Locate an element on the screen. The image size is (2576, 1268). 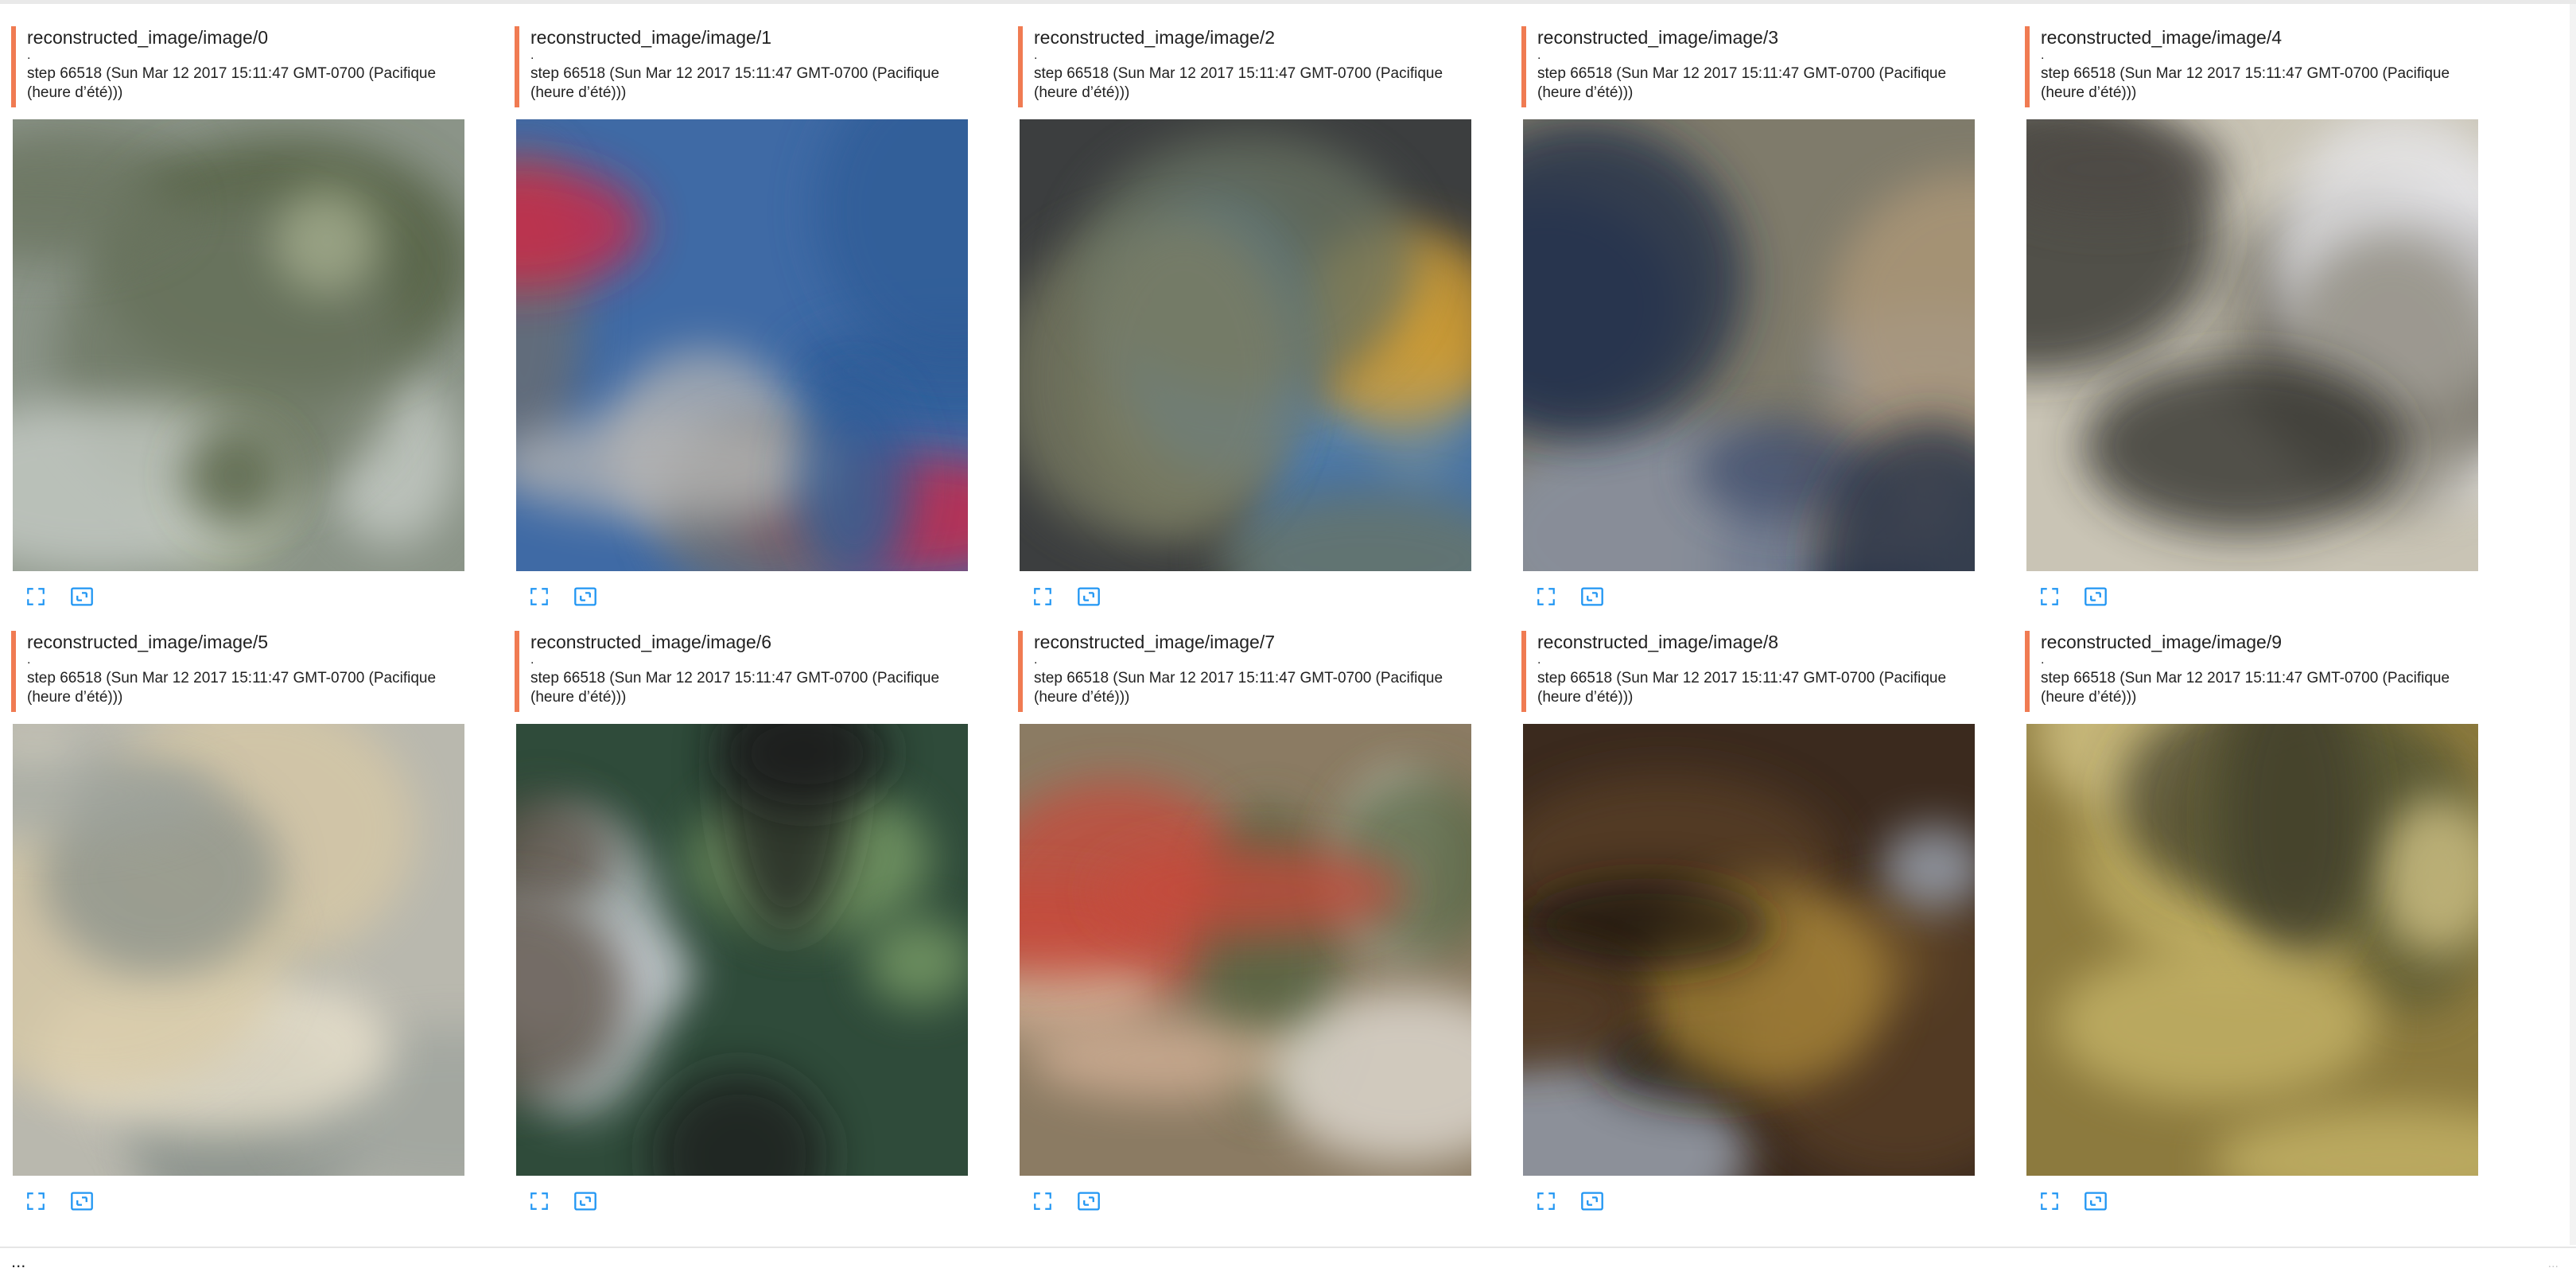
card-title: reconstructed_image/image/8 is located at coordinates (1657, 642).